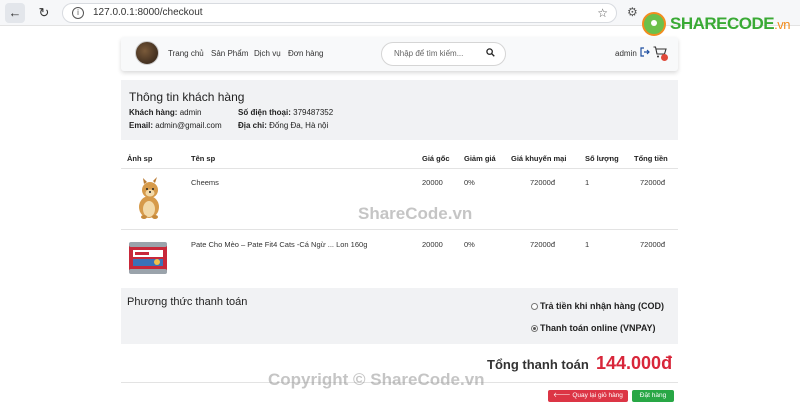  I want to click on search-box, so click(443, 54).